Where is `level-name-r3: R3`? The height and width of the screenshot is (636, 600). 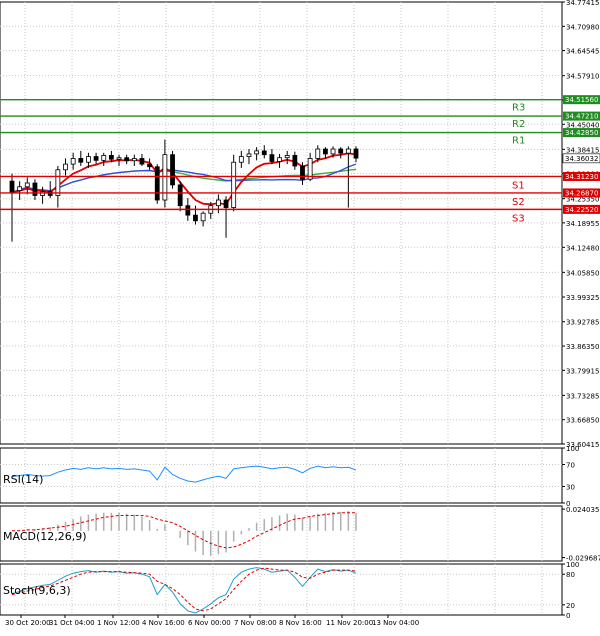
level-name-r3: R3 is located at coordinates (518, 108).